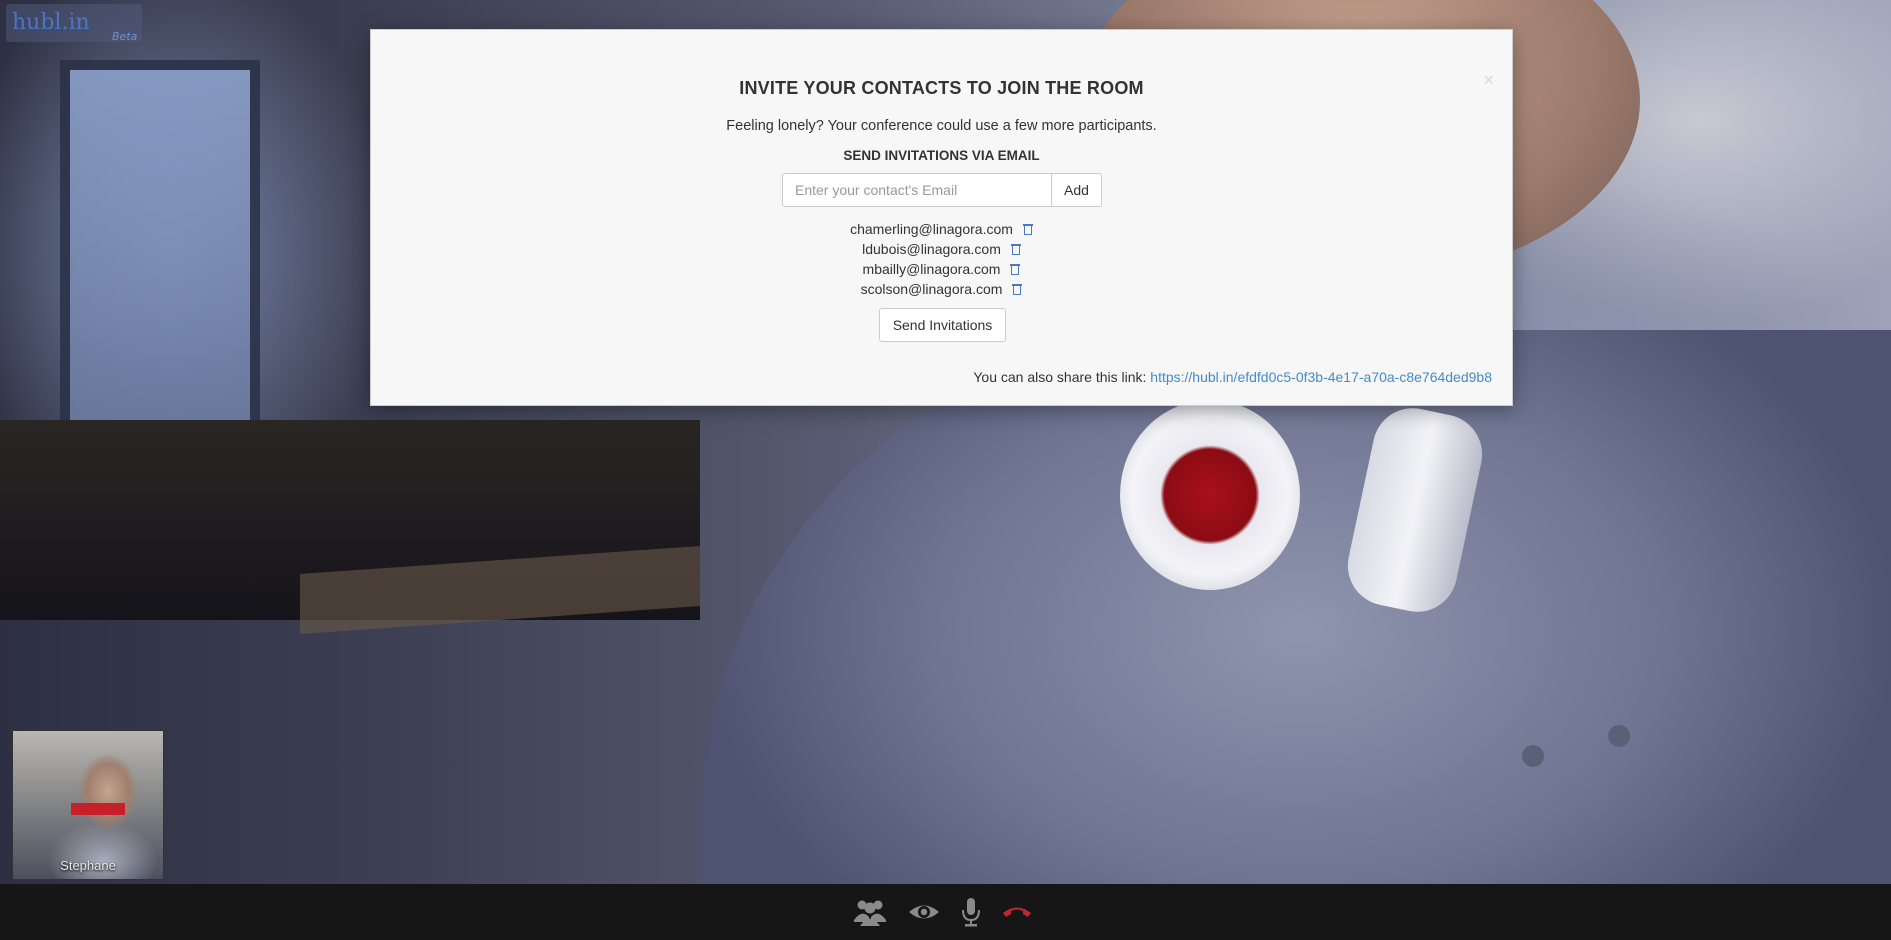 This screenshot has width=1891, height=940. What do you see at coordinates (1017, 912) in the screenshot?
I see `hangup-icon` at bounding box center [1017, 912].